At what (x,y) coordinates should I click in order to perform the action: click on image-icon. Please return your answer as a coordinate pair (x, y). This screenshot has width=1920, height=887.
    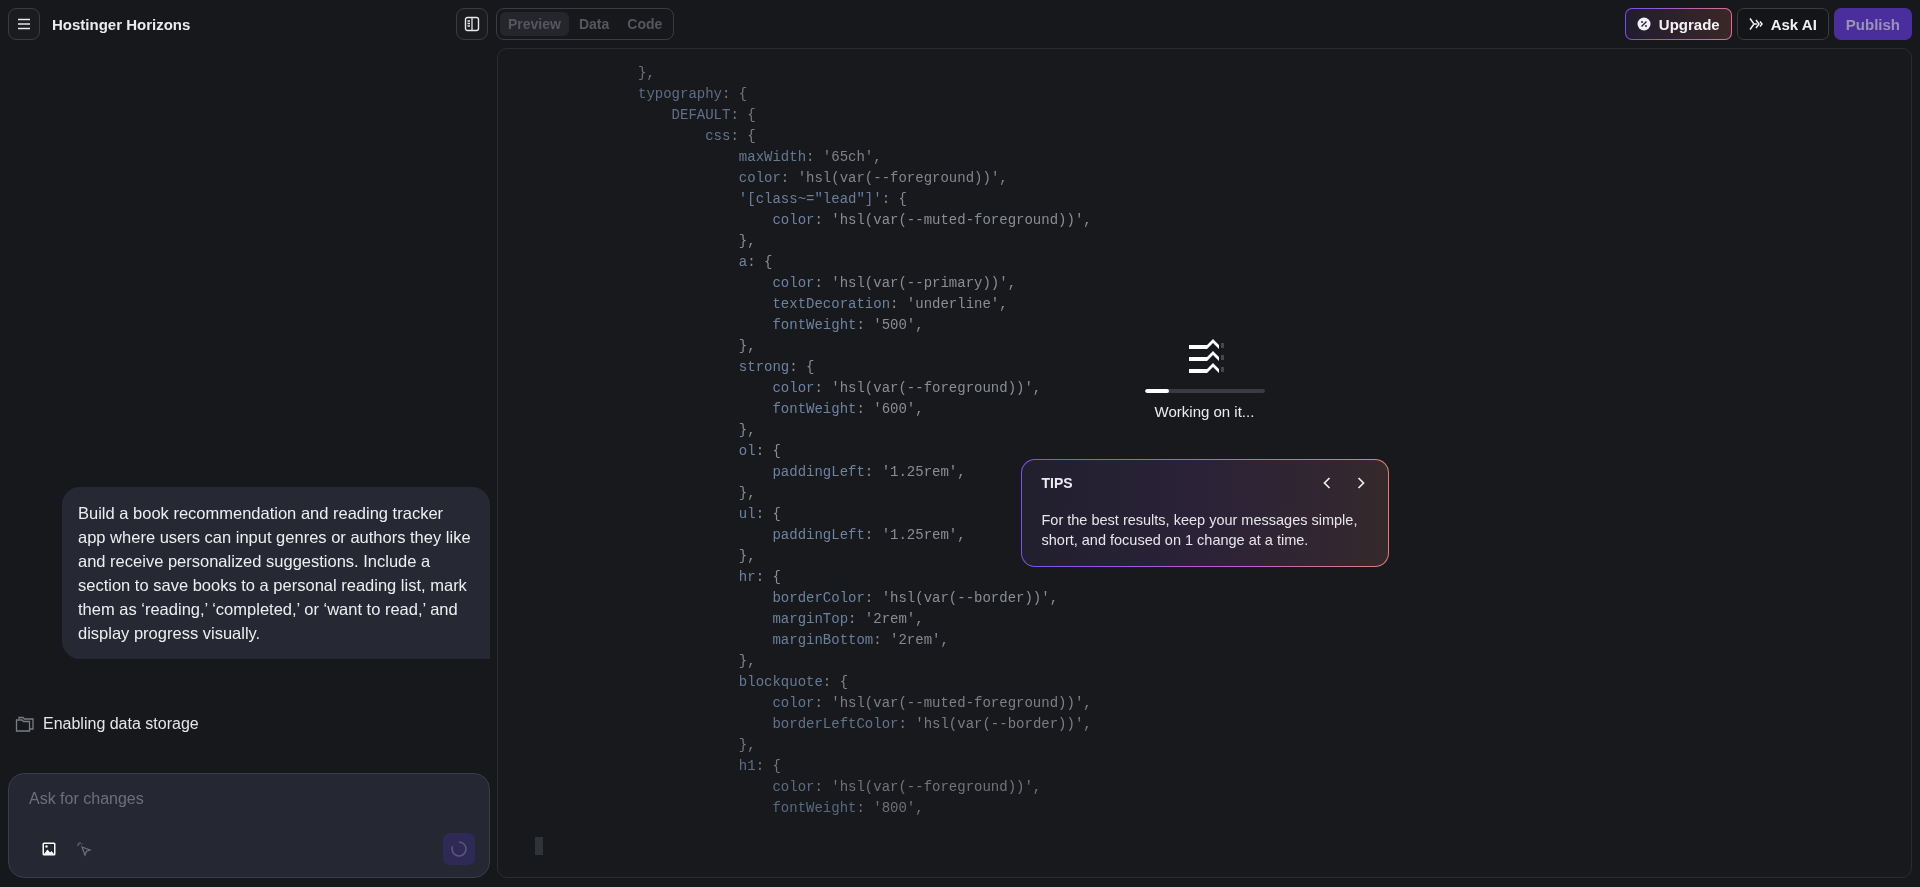
    Looking at the image, I should click on (49, 849).